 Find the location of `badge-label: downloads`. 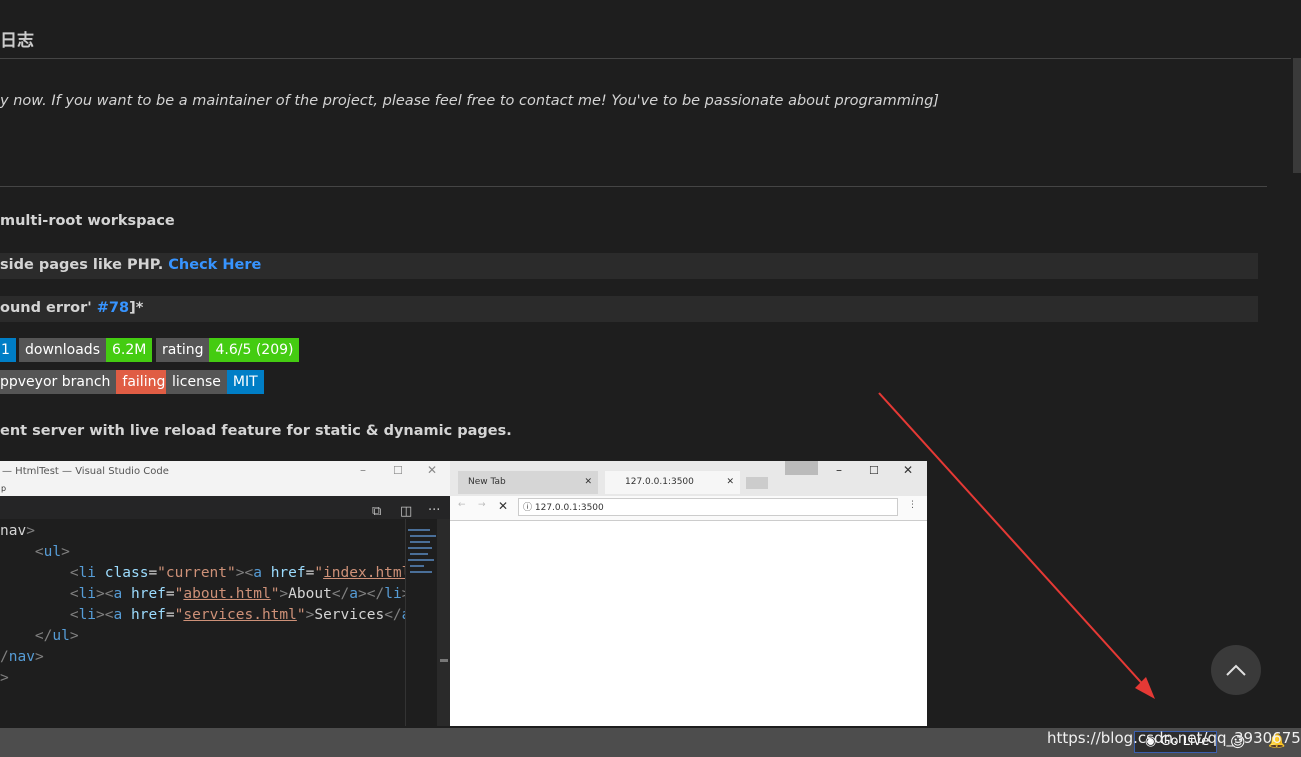

badge-label: downloads is located at coordinates (62, 350).